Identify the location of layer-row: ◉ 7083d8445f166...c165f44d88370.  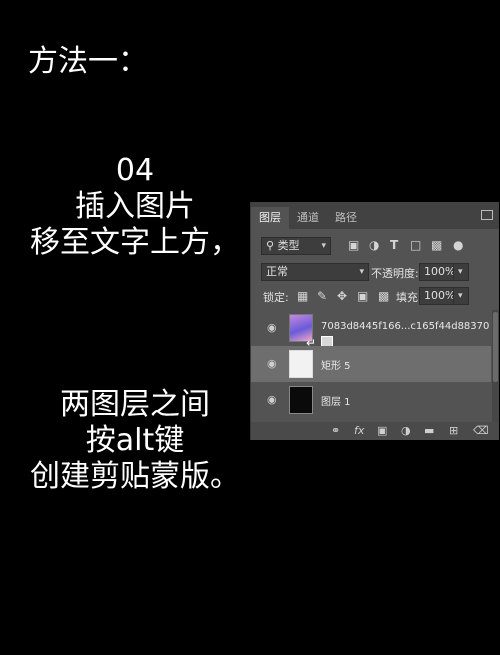
(371, 328).